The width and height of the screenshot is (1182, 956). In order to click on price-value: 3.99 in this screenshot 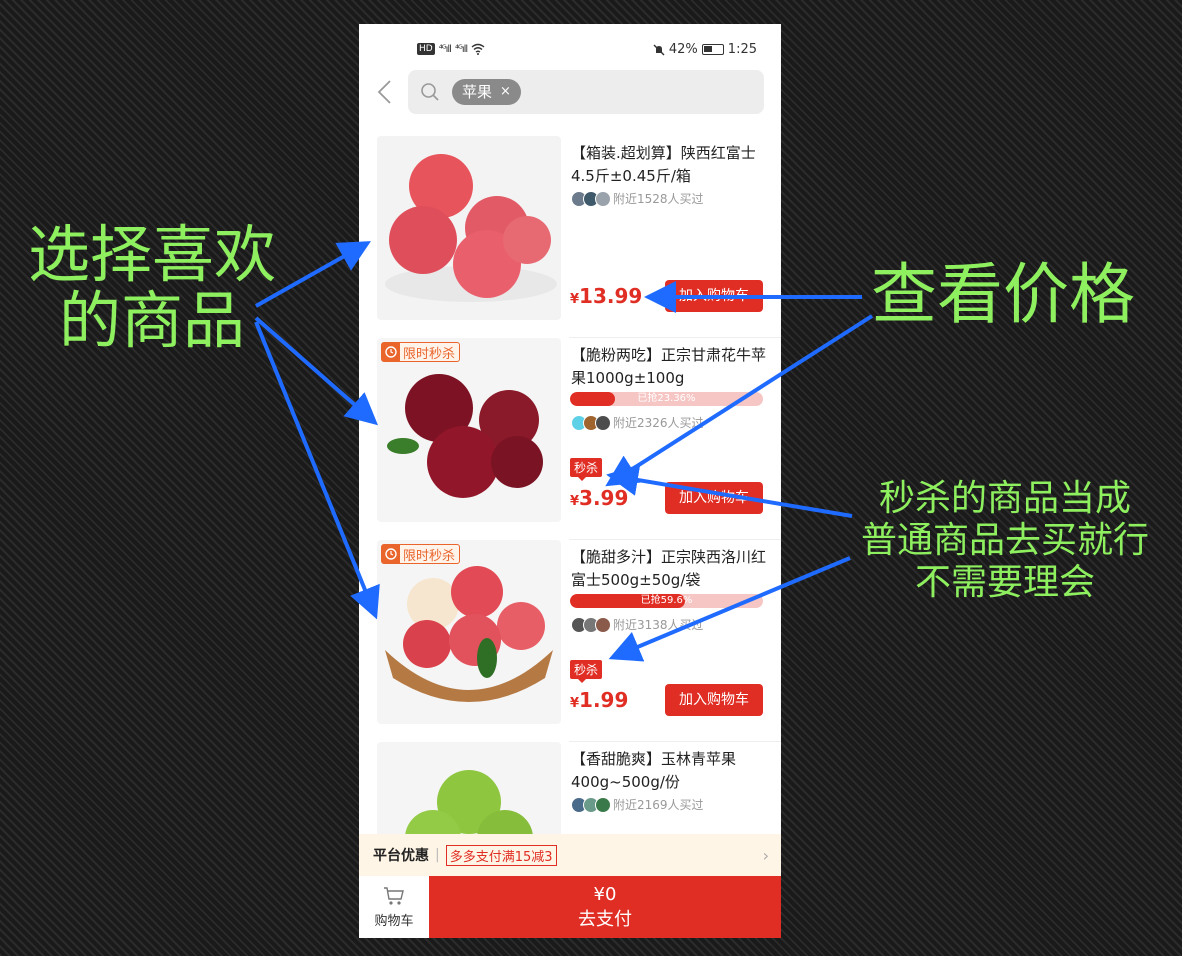, I will do `click(604, 498)`.